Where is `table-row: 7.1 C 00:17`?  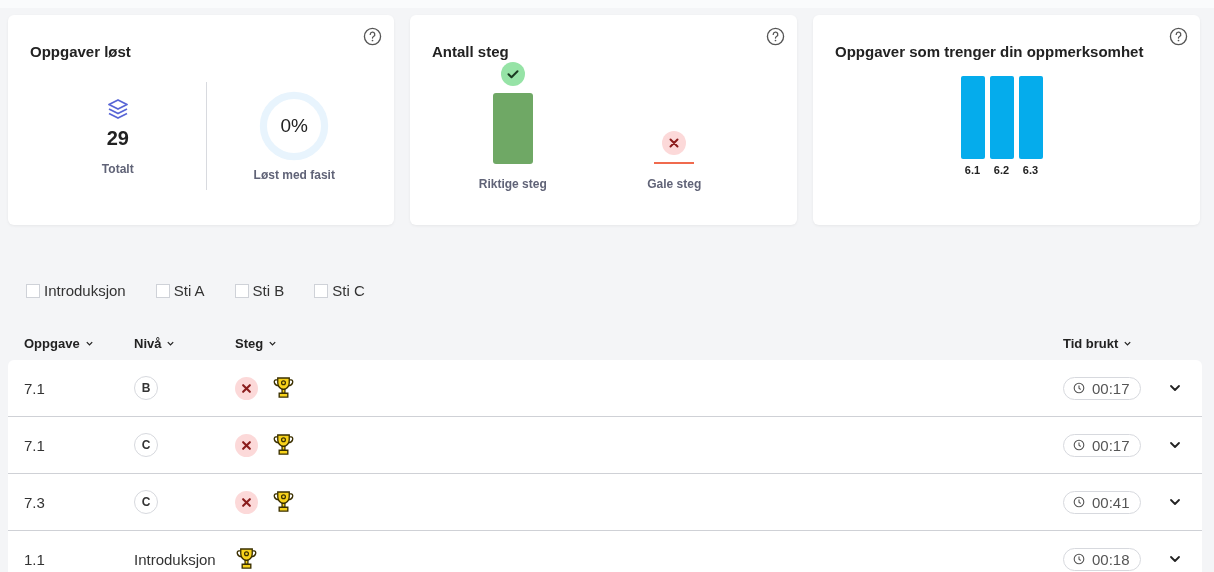 table-row: 7.1 C 00:17 is located at coordinates (605, 445).